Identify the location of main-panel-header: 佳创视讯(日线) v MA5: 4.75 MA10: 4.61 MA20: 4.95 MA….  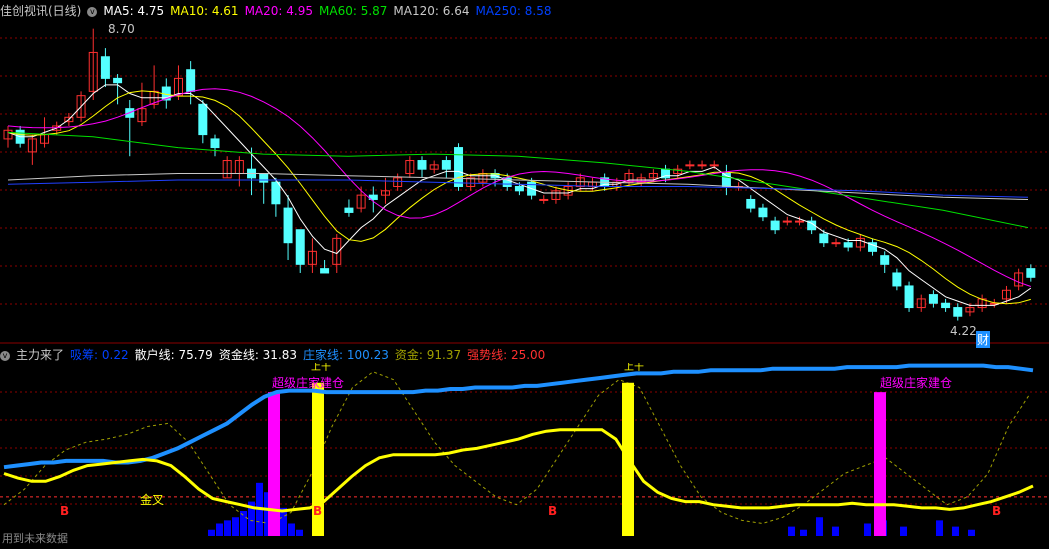
(282, 11).